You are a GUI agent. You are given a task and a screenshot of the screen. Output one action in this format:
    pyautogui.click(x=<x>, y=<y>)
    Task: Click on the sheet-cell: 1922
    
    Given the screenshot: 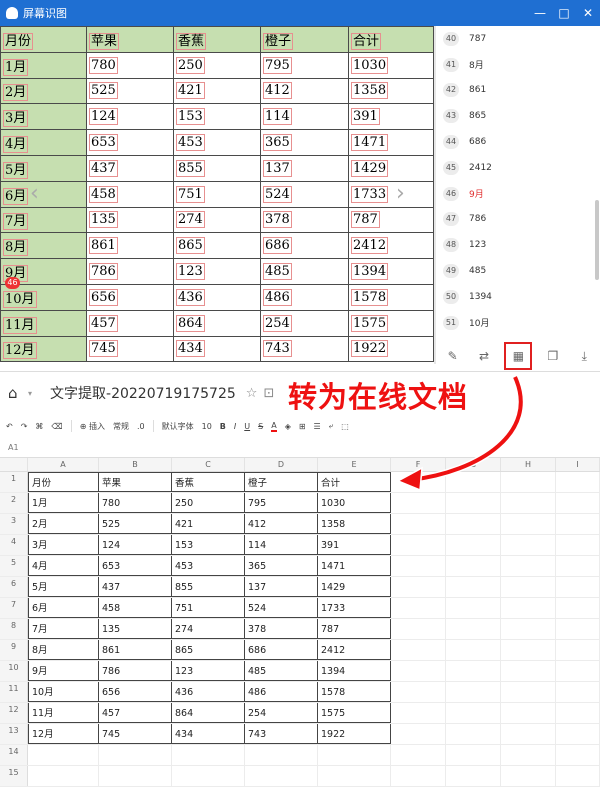 What is the action you would take?
    pyautogui.click(x=354, y=734)
    